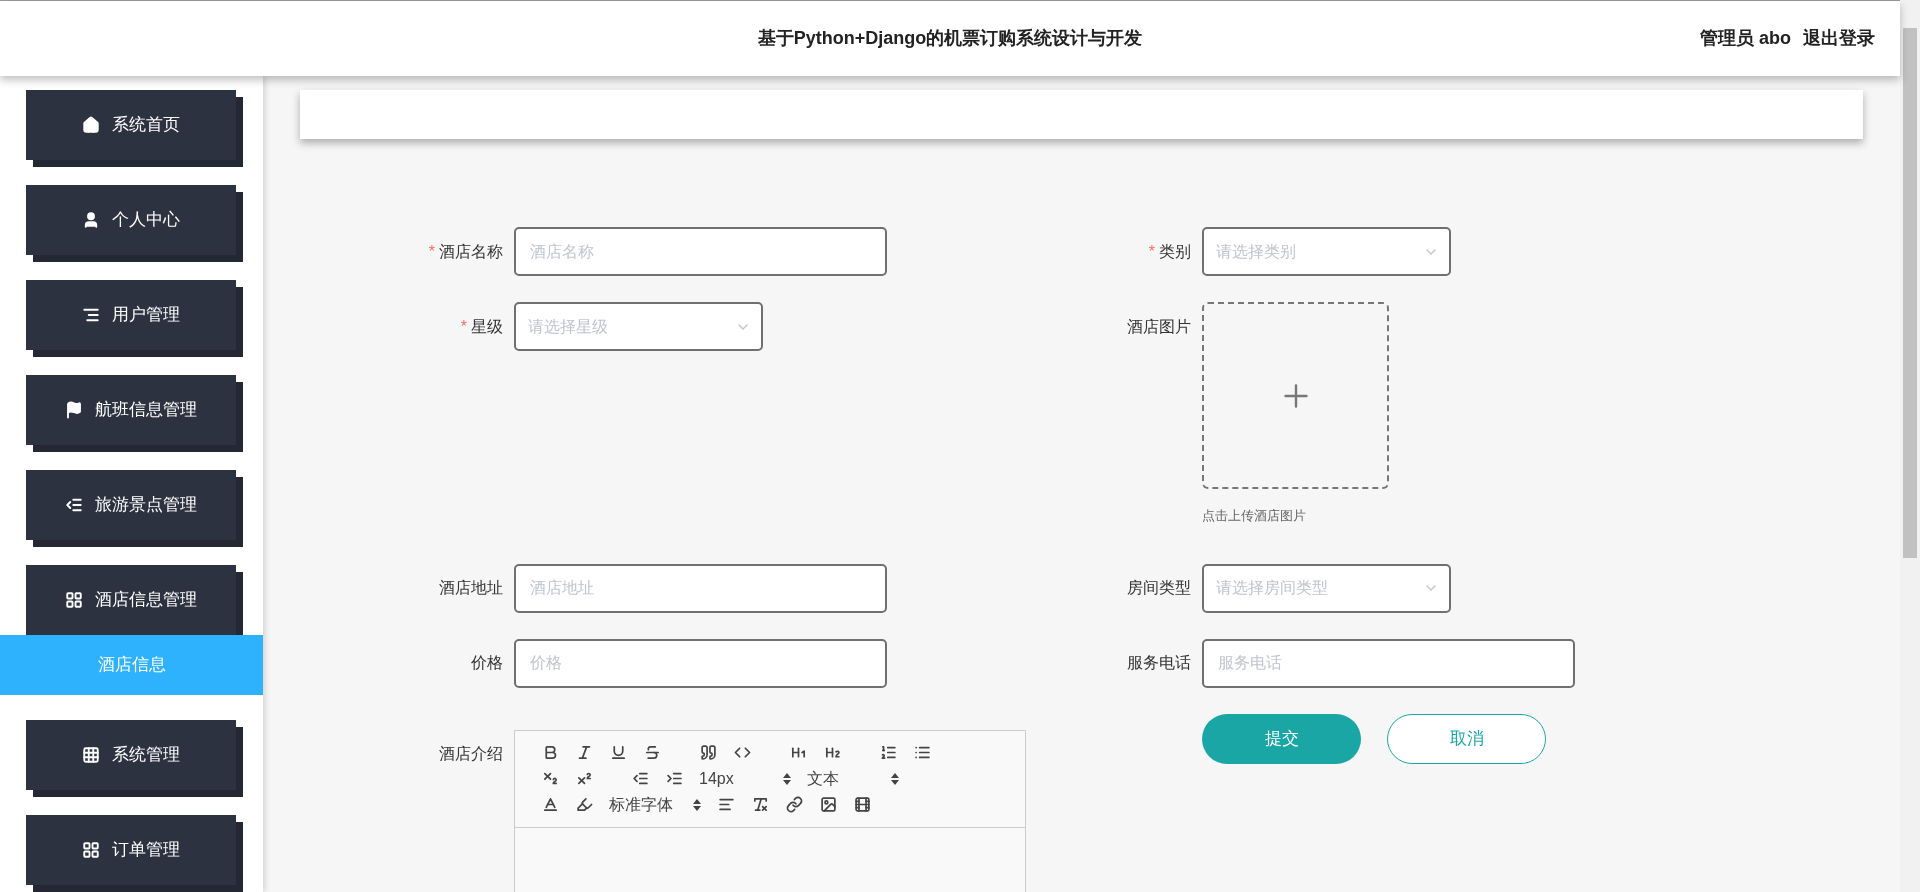  I want to click on text-field: 酒店地址, so click(700, 588).